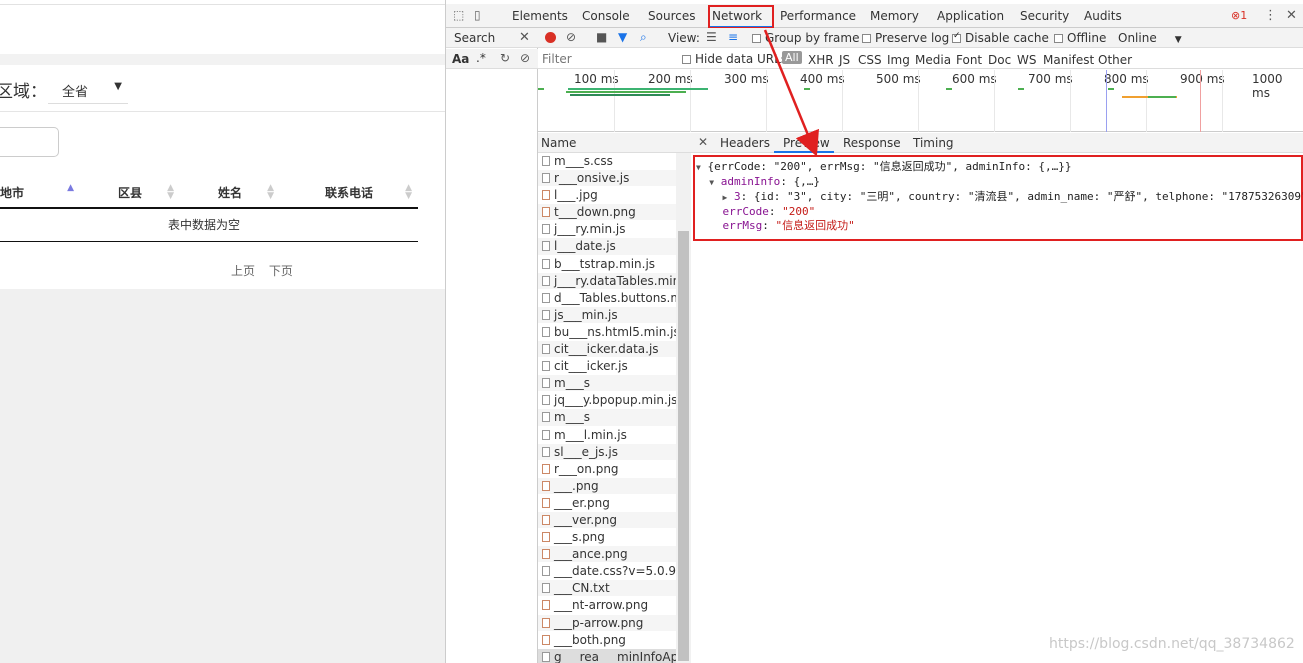  I want to click on request-row: r___onsive.js, so click(607, 179).